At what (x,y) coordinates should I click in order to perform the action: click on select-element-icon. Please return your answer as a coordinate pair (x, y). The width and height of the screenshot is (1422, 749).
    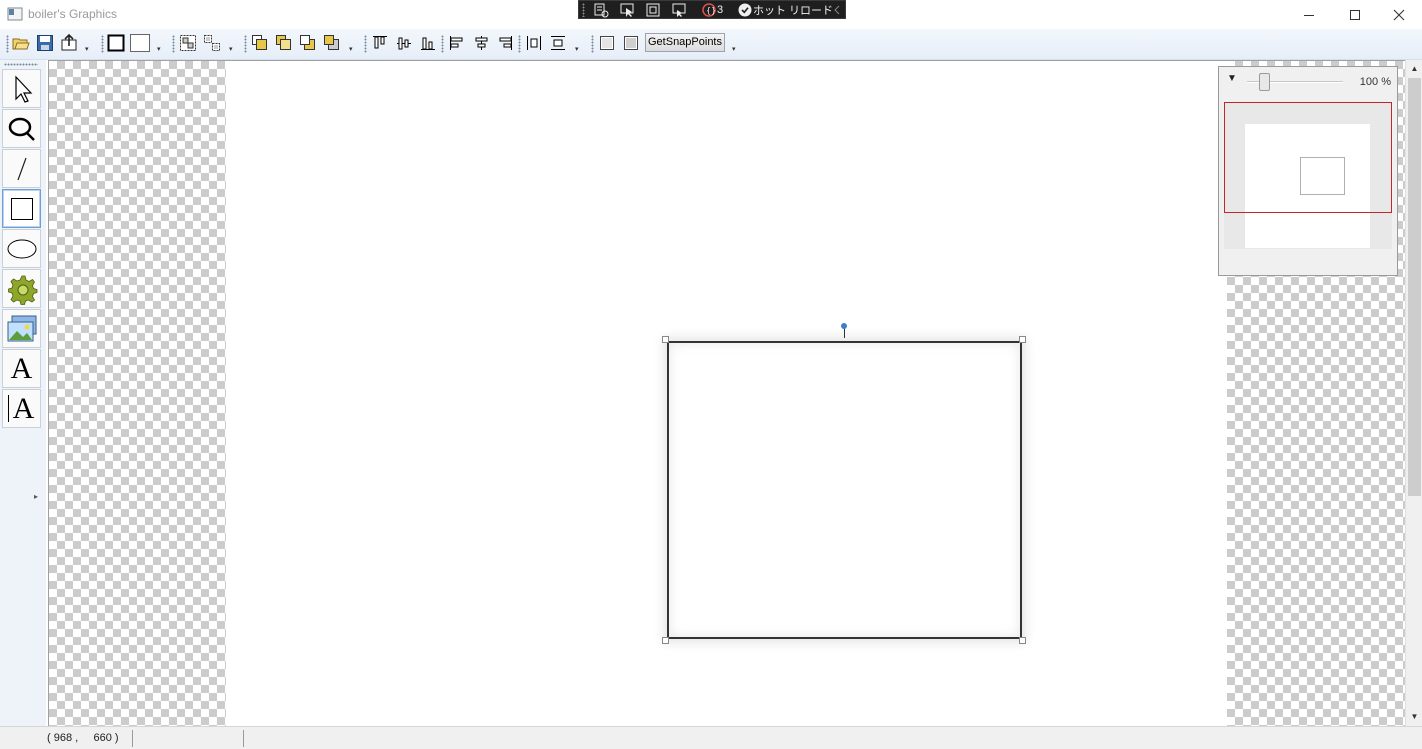
    Looking at the image, I should click on (627, 10).